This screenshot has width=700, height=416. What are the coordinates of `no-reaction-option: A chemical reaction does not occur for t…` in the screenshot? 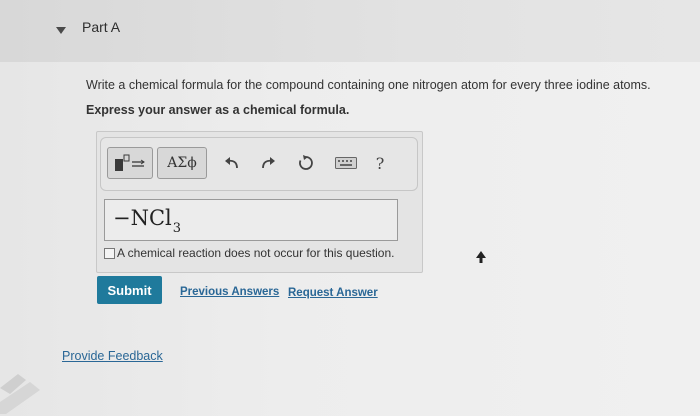 It's located at (249, 253).